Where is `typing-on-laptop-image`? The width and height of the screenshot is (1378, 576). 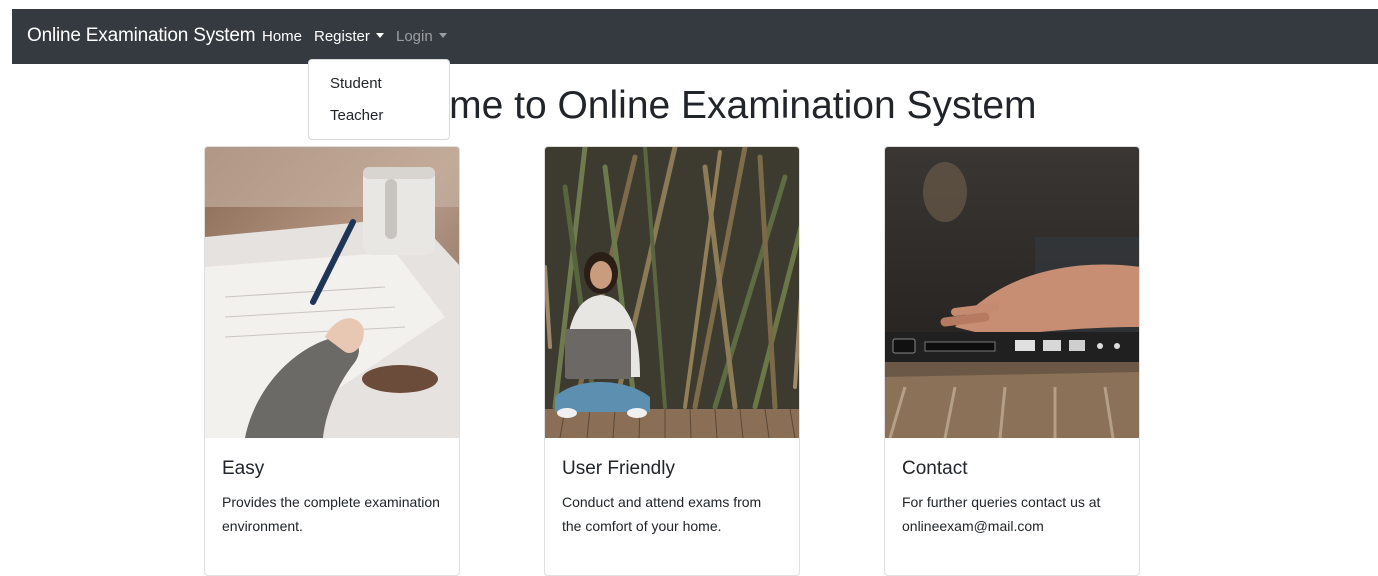
typing-on-laptop-image is located at coordinates (1012, 292).